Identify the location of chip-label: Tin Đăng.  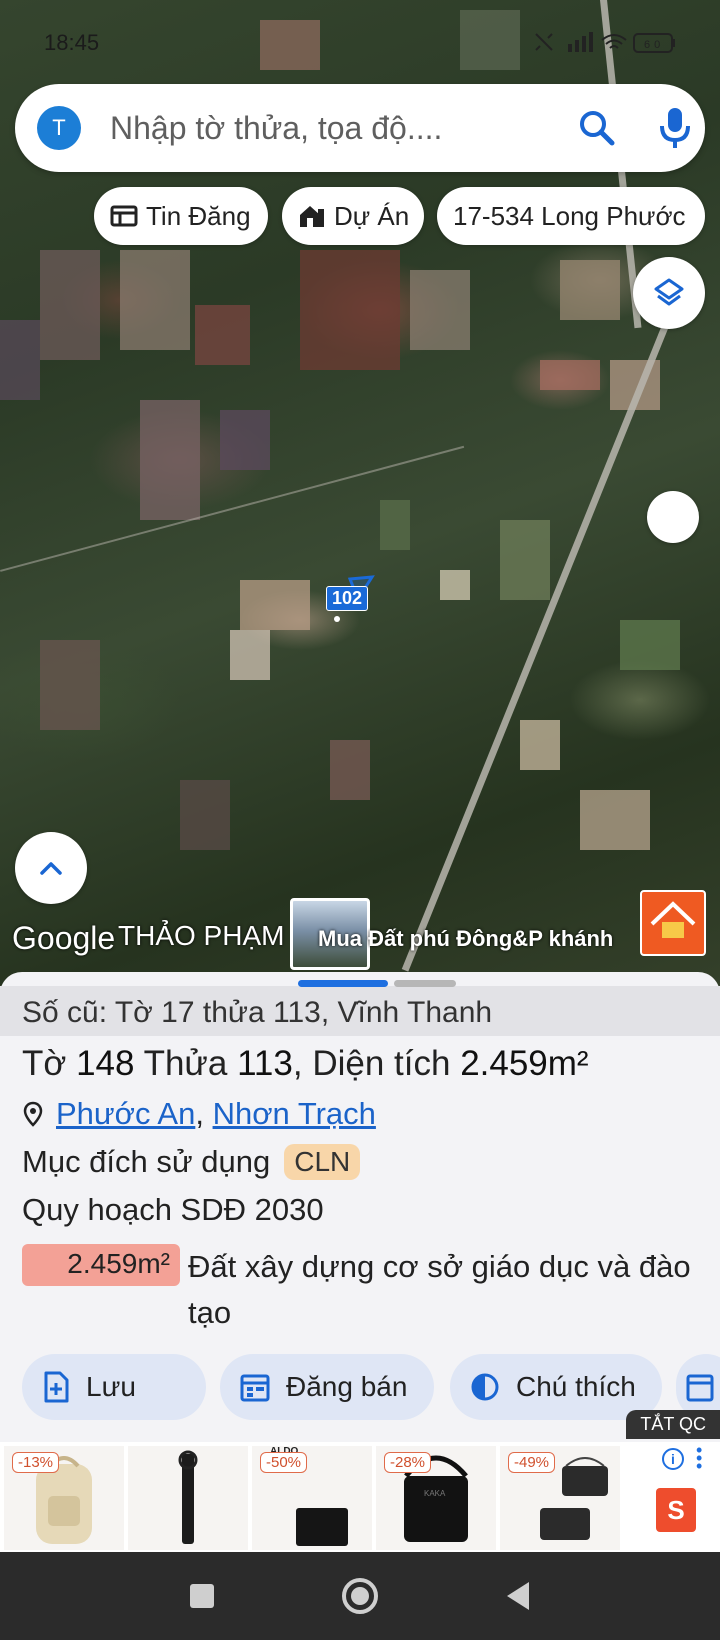
(198, 215).